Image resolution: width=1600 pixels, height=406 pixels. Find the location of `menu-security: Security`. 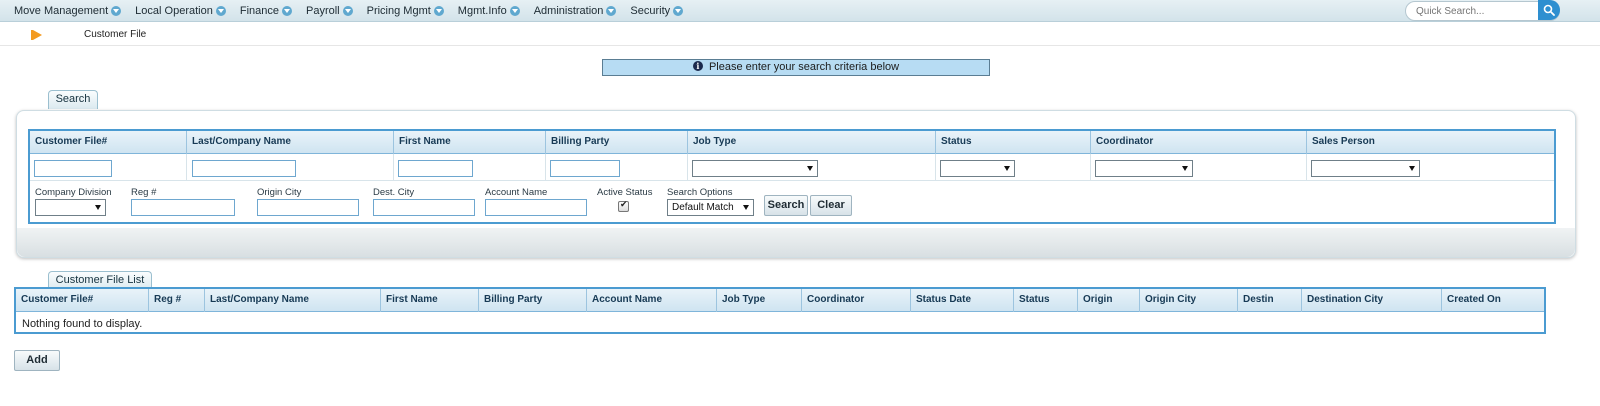

menu-security: Security is located at coordinates (657, 11).